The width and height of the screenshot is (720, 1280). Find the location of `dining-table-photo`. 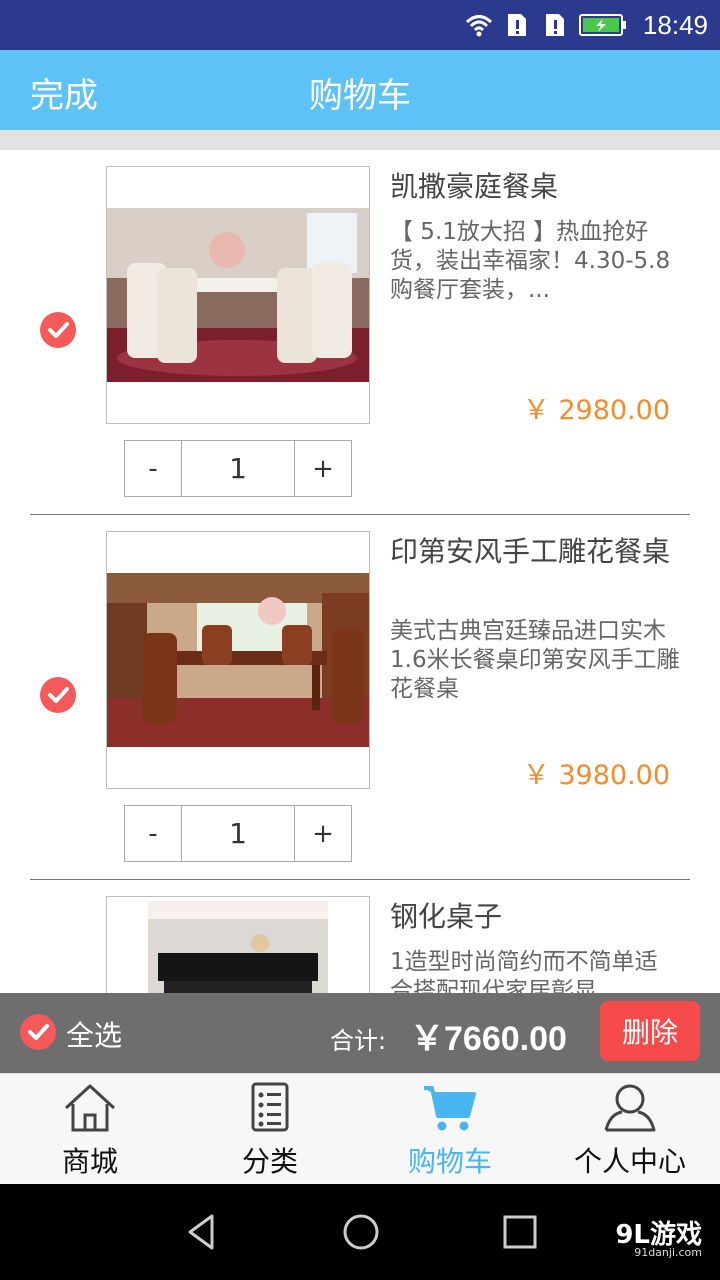

dining-table-photo is located at coordinates (238, 295).